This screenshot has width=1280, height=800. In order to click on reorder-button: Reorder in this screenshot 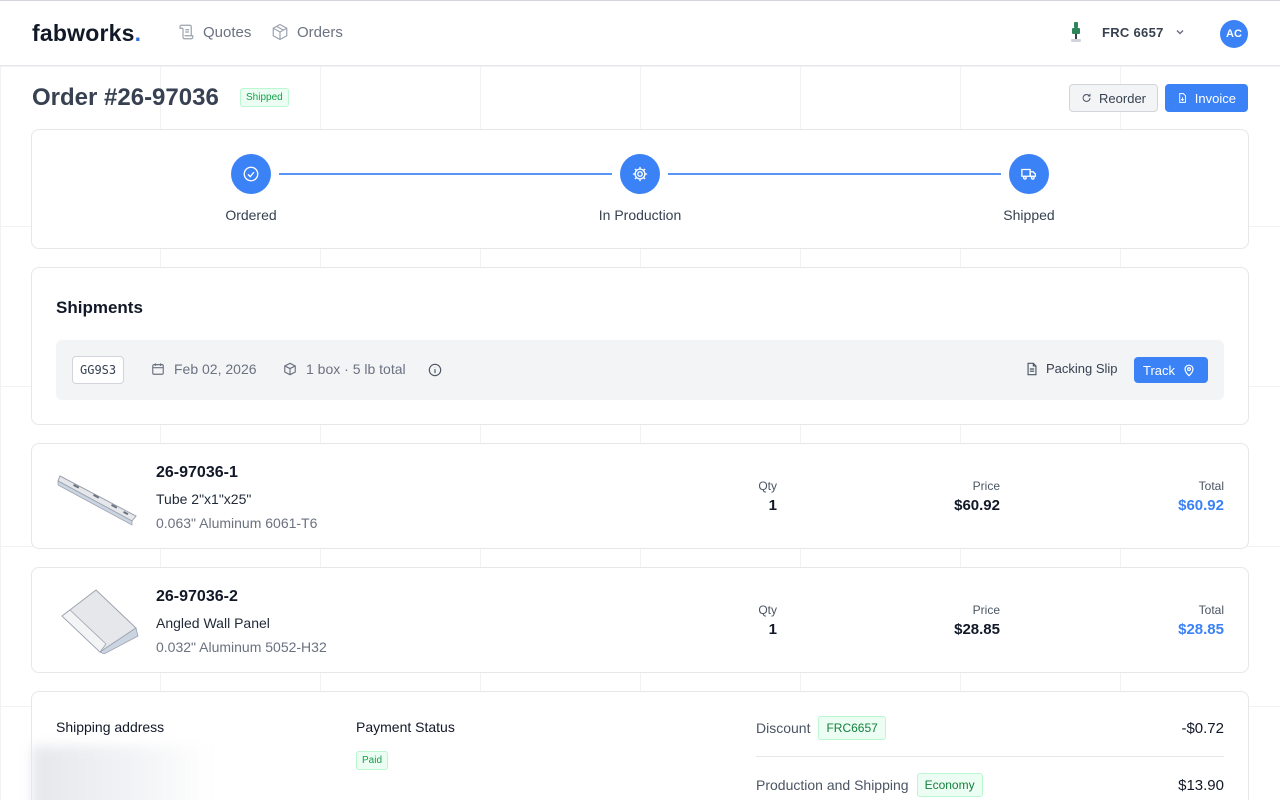, I will do `click(1113, 98)`.